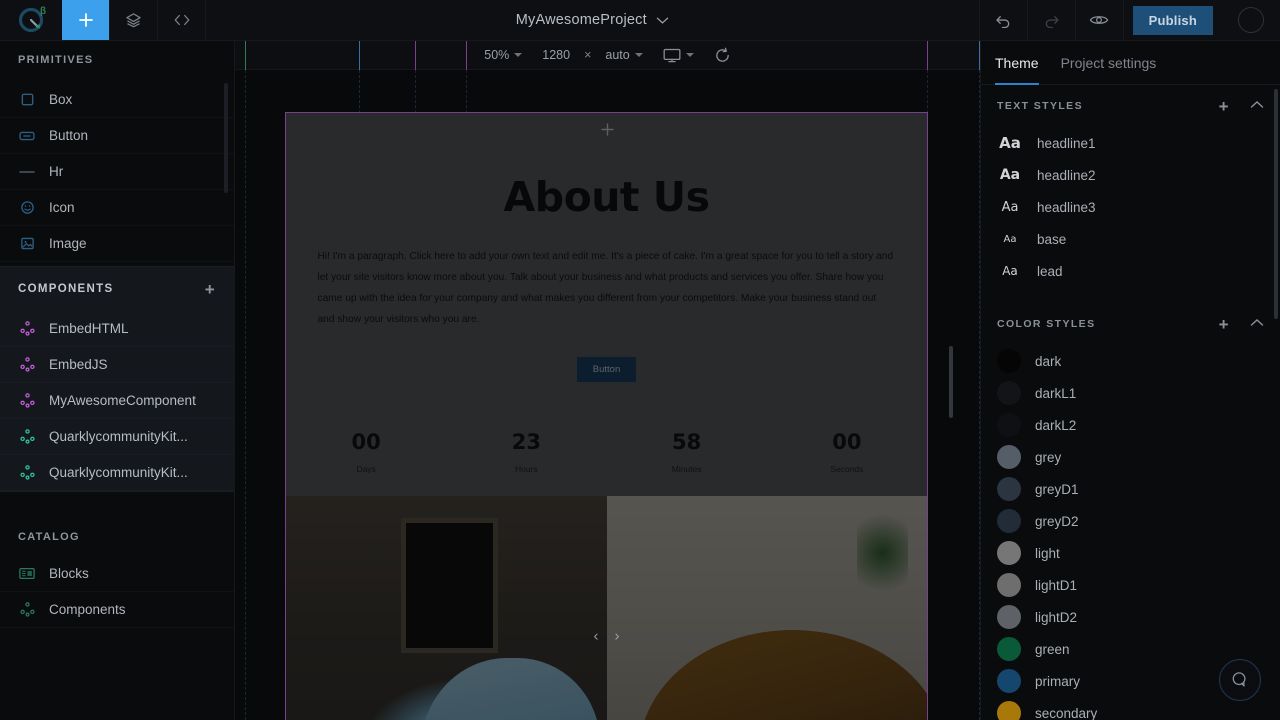 Image resolution: width=1280 pixels, height=720 pixels. Describe the element at coordinates (245, 395) in the screenshot. I see `guide-line-dashed` at that location.